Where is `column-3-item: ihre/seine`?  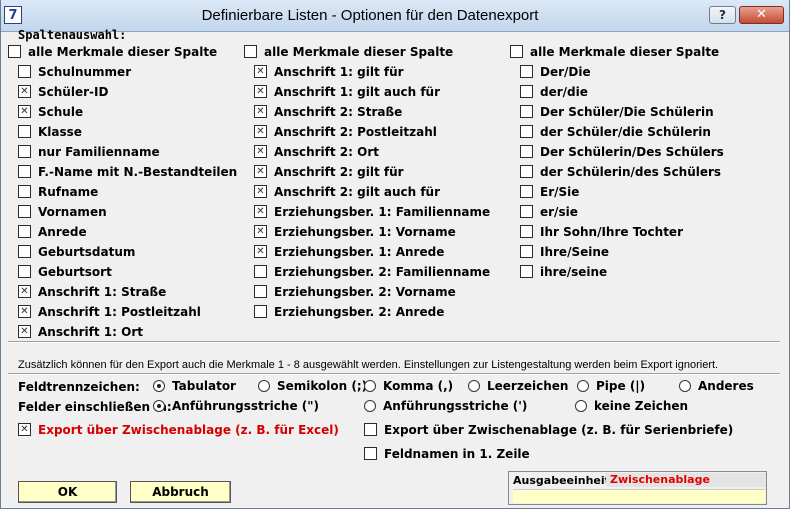
column-3-item: ihre/seine is located at coordinates (635, 272).